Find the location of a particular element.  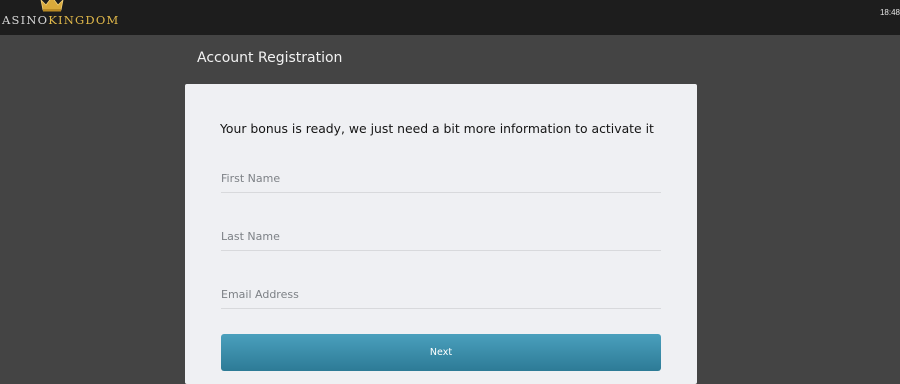

casino-kingdom-logo: ASINOKINGDOM is located at coordinates (60, 17).